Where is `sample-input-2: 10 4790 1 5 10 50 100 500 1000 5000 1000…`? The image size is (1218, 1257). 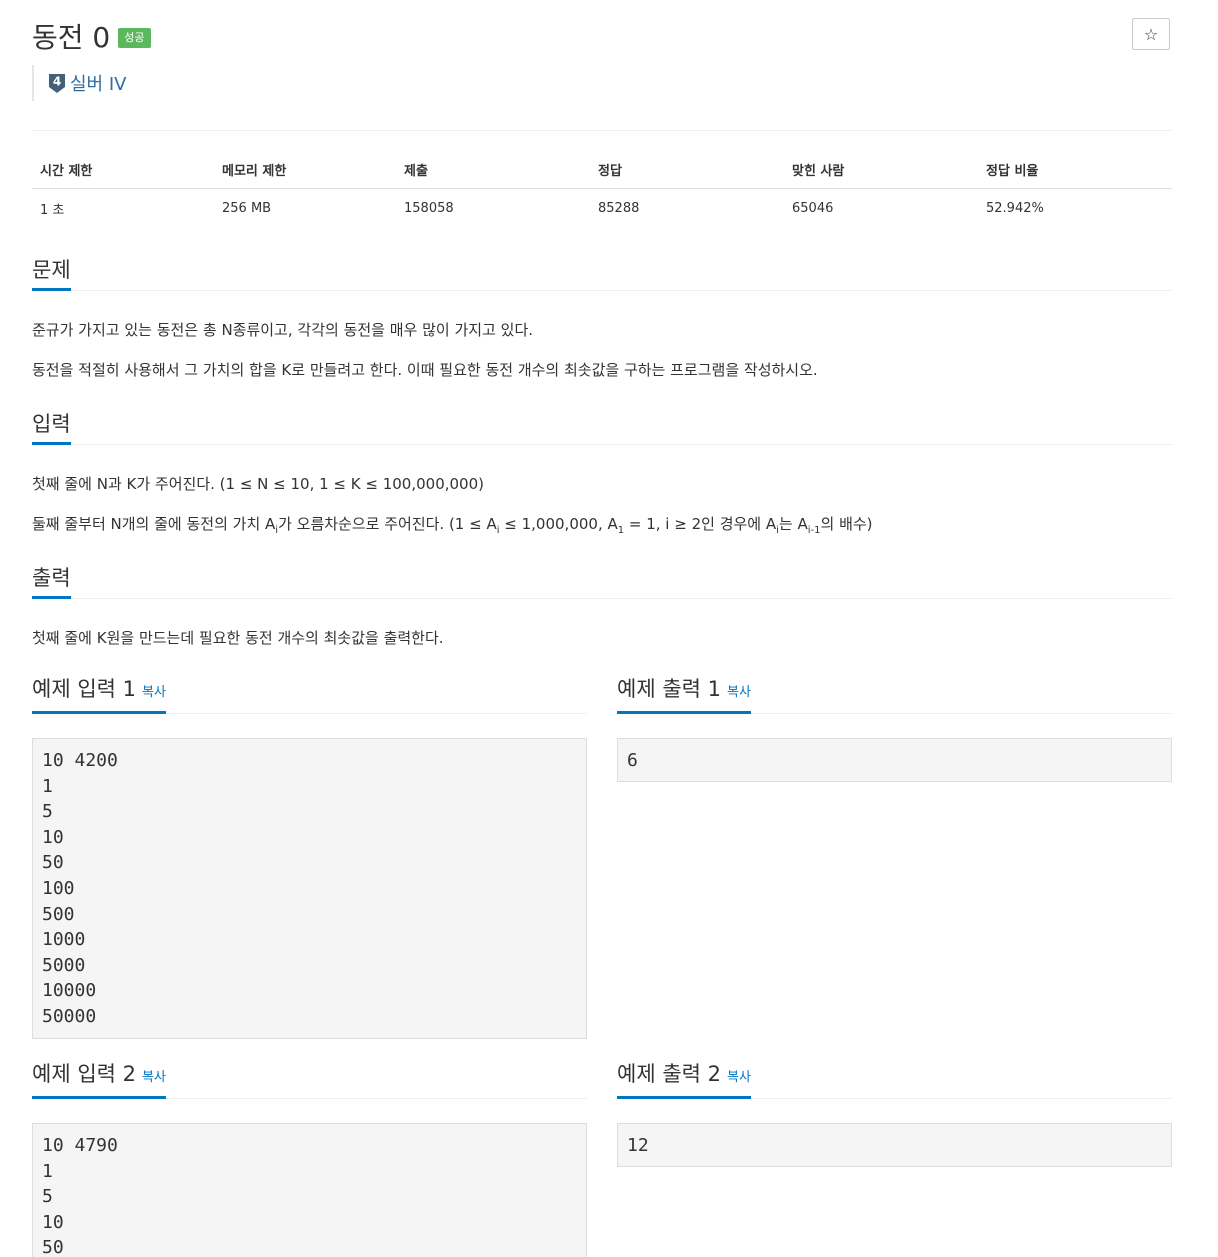
sample-input-2: 10 4790 1 5 10 50 100 500 1000 5000 1000… is located at coordinates (309, 1190).